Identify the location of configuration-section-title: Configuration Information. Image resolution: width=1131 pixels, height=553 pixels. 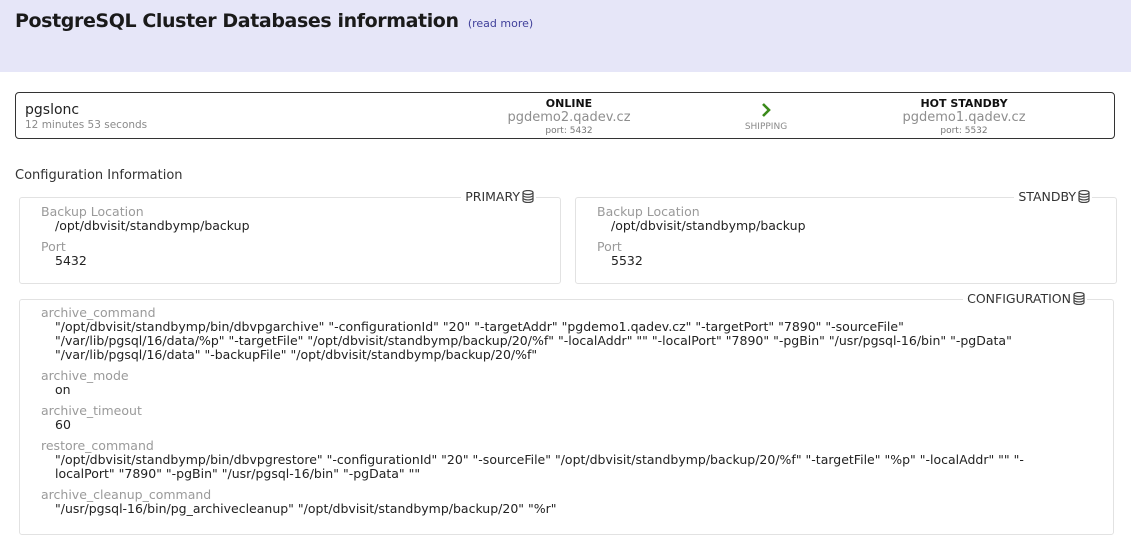
(99, 175).